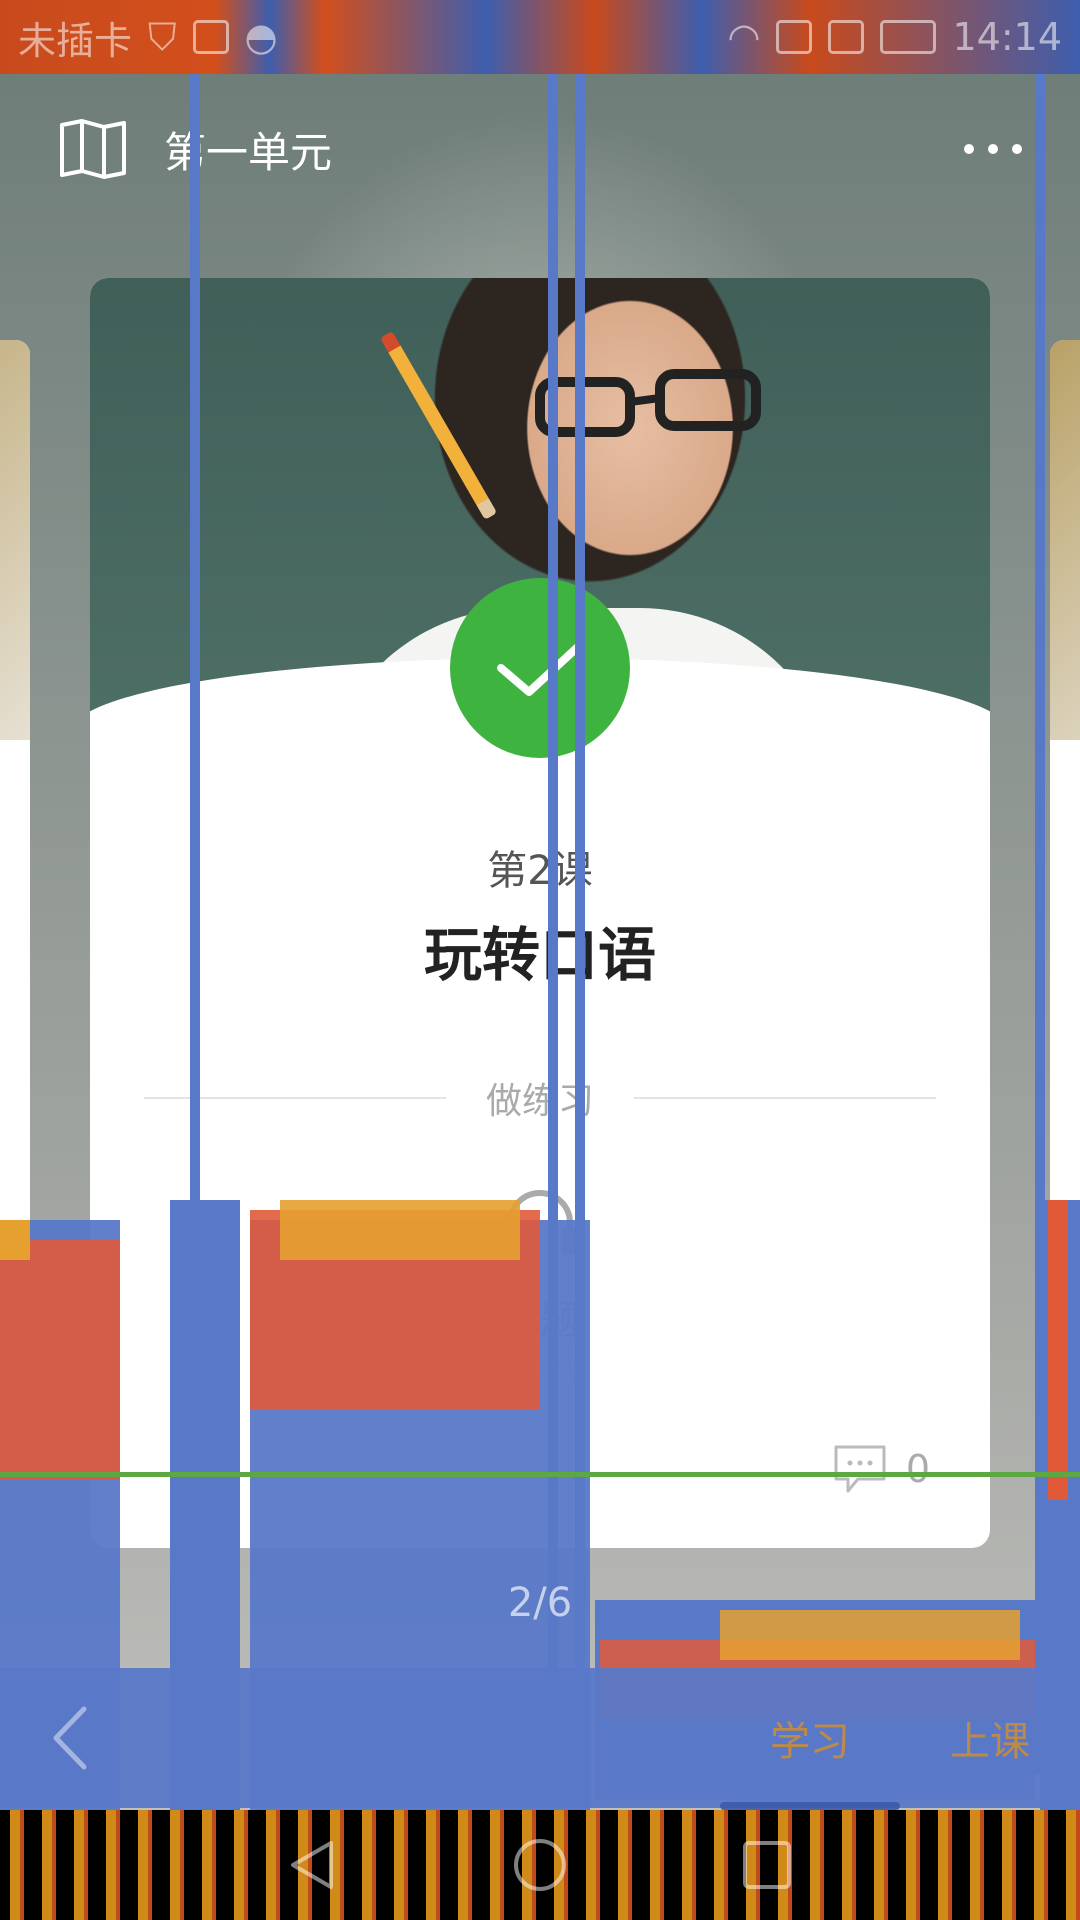  I want to click on previous-lesson-card, so click(15, 910).